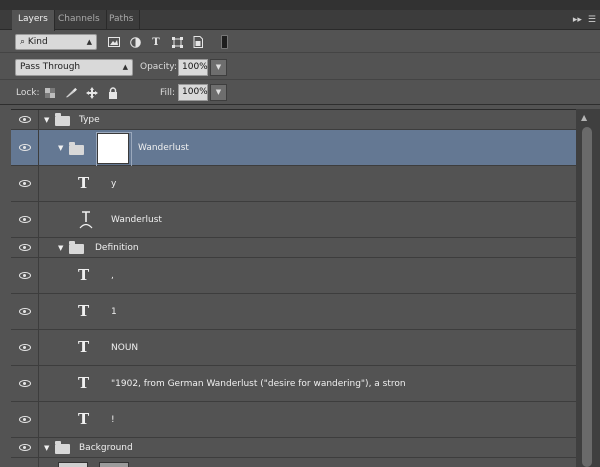  Describe the element at coordinates (114, 184) in the screenshot. I see `layer-name: y` at that location.